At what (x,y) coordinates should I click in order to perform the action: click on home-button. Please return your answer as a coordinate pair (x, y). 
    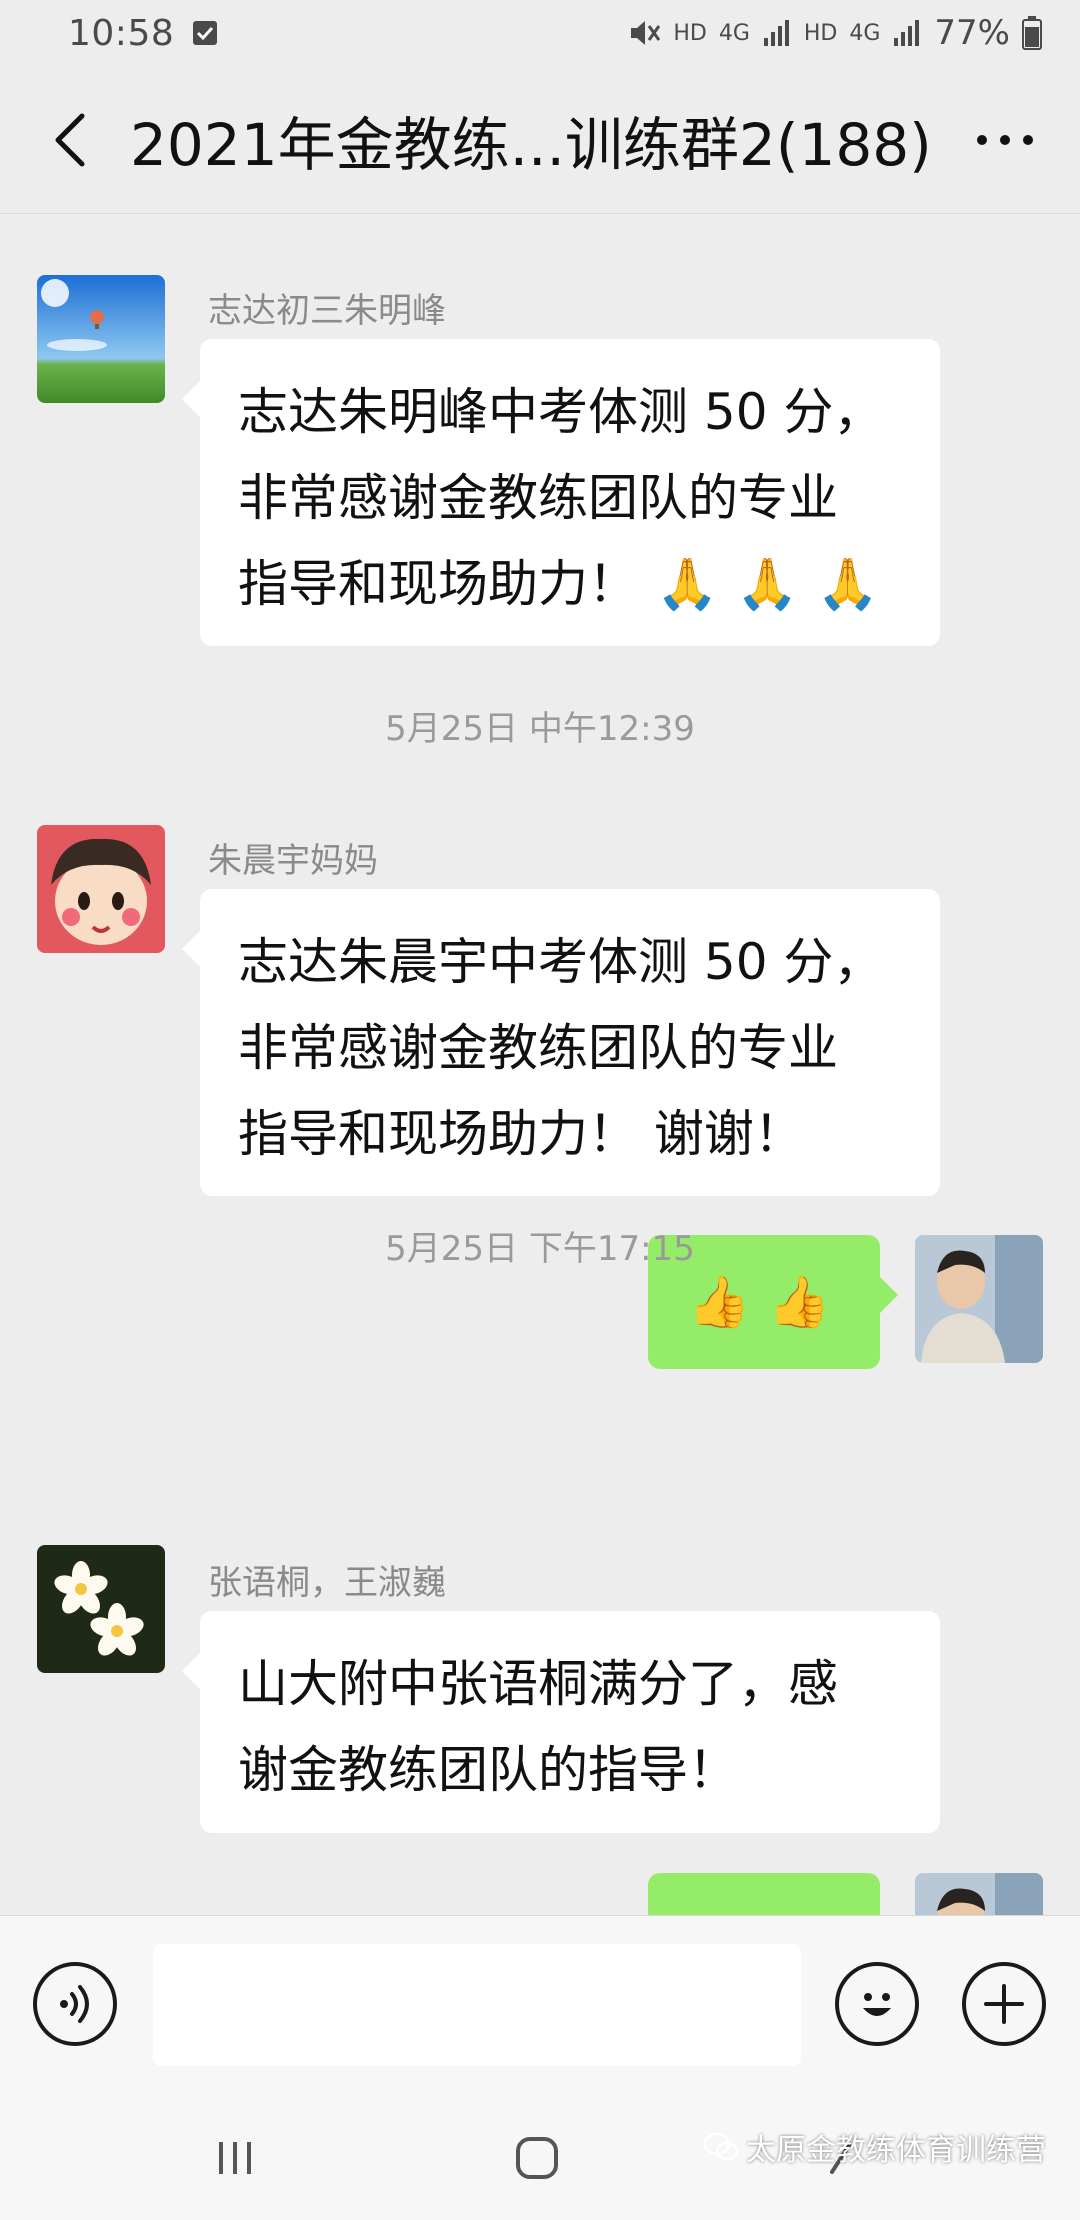
    Looking at the image, I should click on (537, 2158).